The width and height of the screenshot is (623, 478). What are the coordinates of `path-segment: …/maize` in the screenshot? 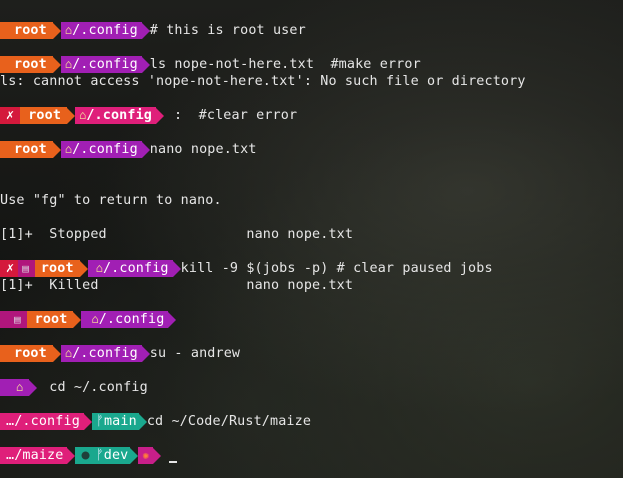 It's located at (34, 455).